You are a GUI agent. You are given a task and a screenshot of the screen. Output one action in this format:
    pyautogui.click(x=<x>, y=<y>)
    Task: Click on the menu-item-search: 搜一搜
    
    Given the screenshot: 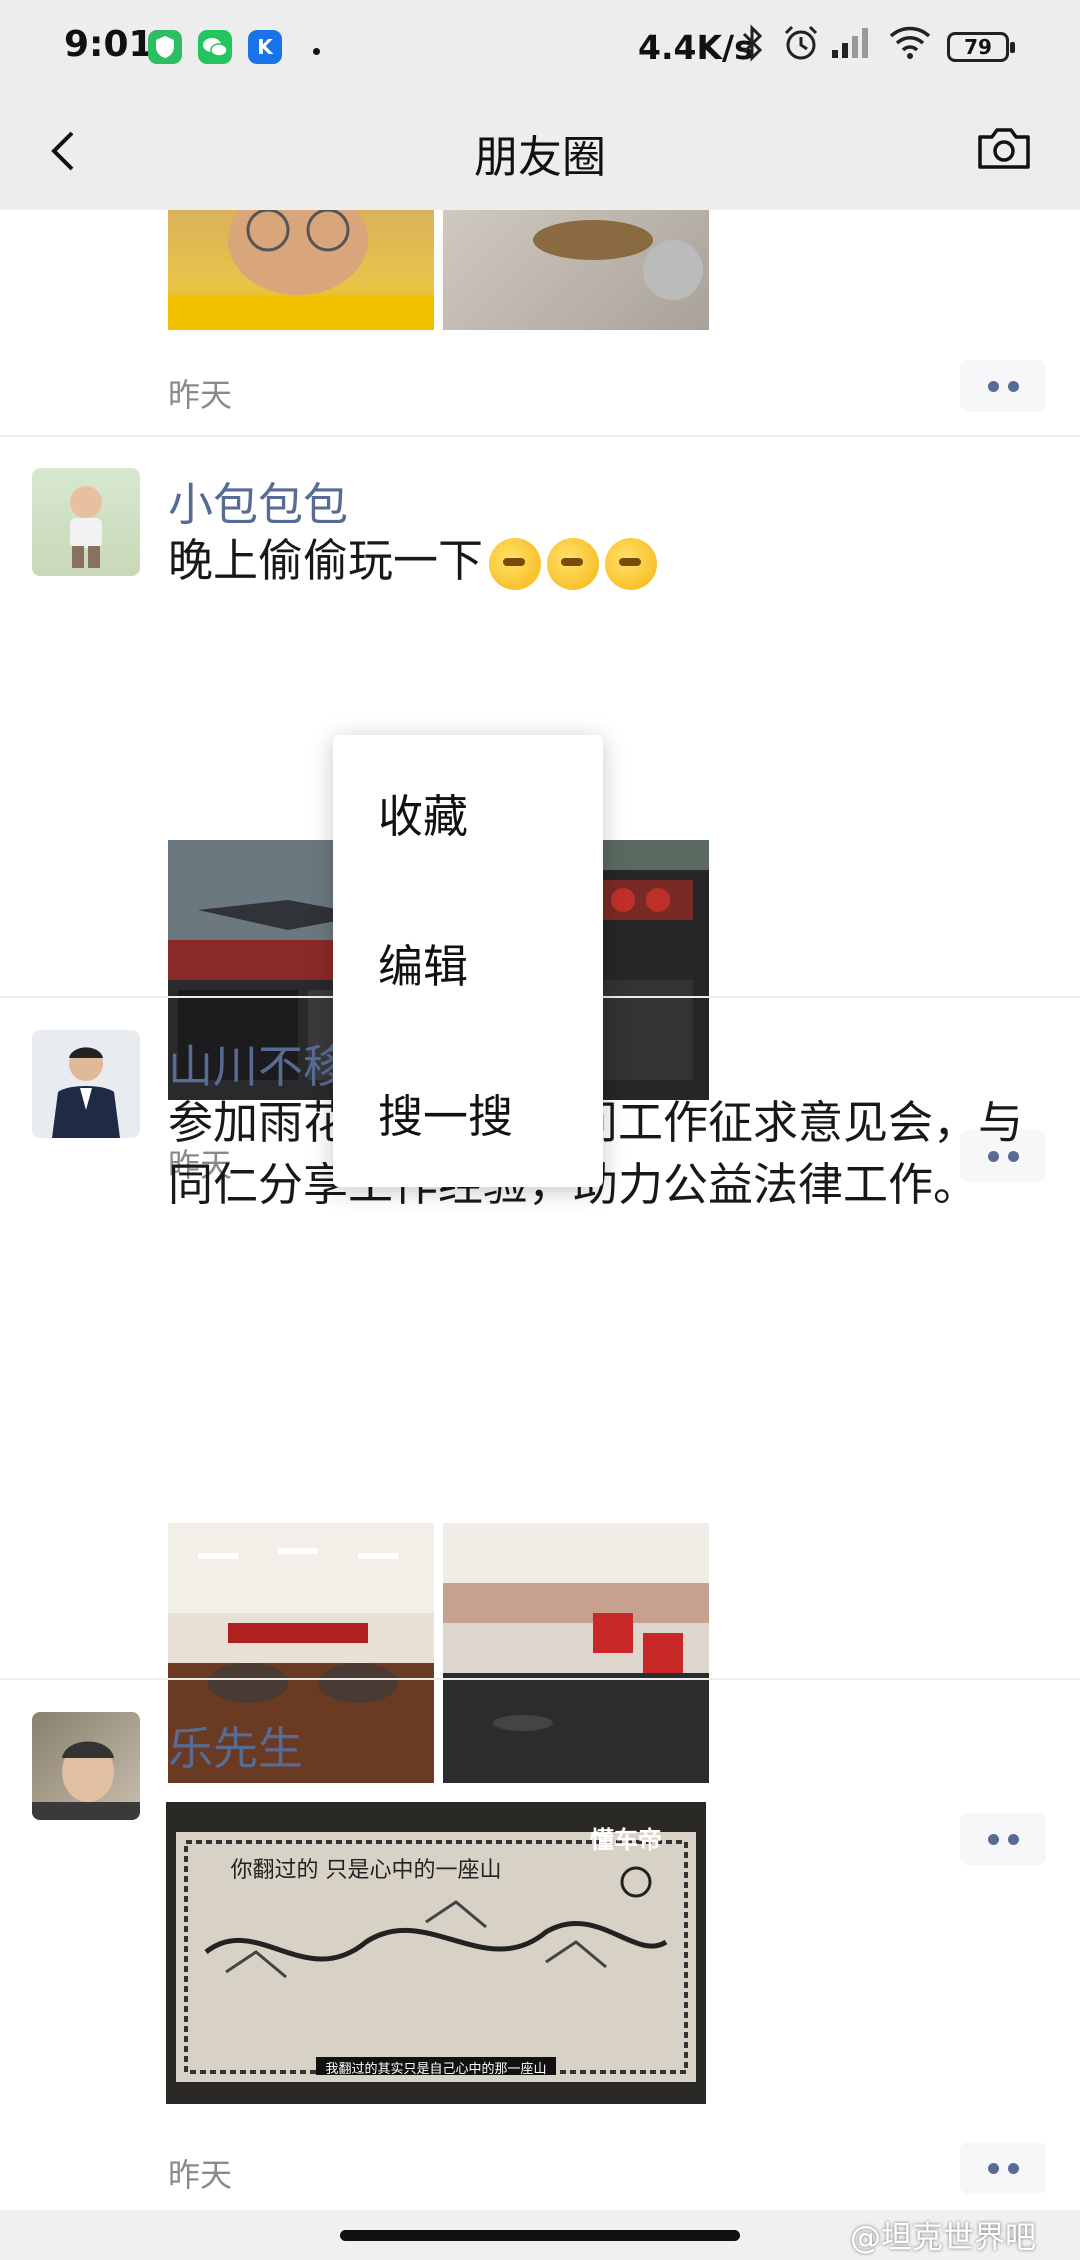 What is the action you would take?
    pyautogui.click(x=445, y=1112)
    